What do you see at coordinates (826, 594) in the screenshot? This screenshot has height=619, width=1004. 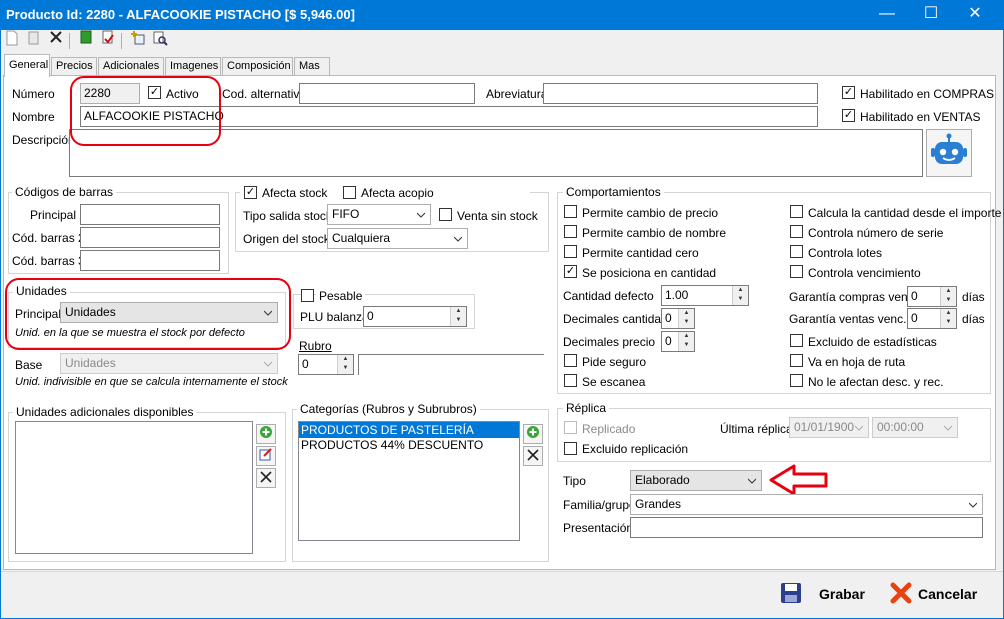 I see `grabar-button: Grabar` at bounding box center [826, 594].